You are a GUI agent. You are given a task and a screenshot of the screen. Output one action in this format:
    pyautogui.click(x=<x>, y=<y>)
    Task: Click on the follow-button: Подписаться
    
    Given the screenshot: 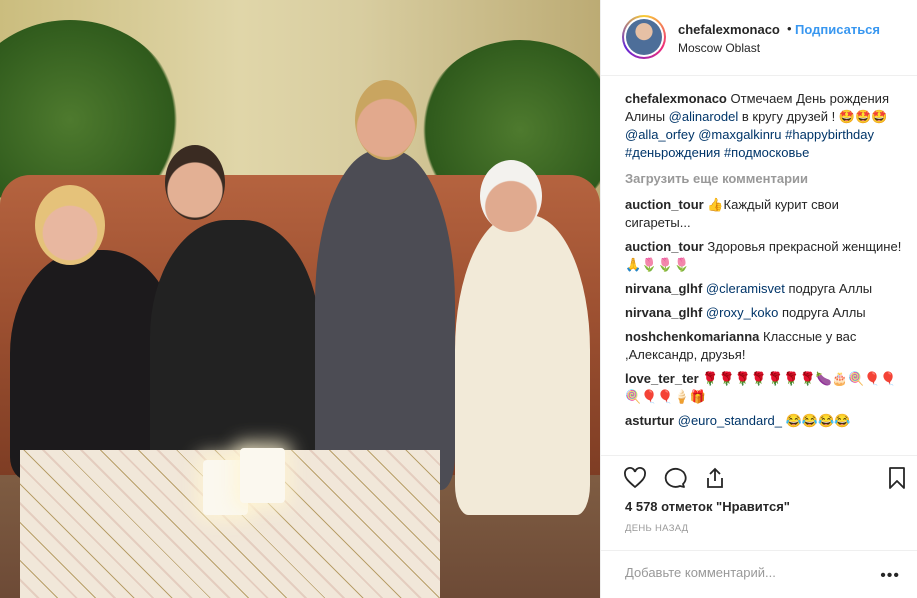 What is the action you would take?
    pyautogui.click(x=837, y=29)
    